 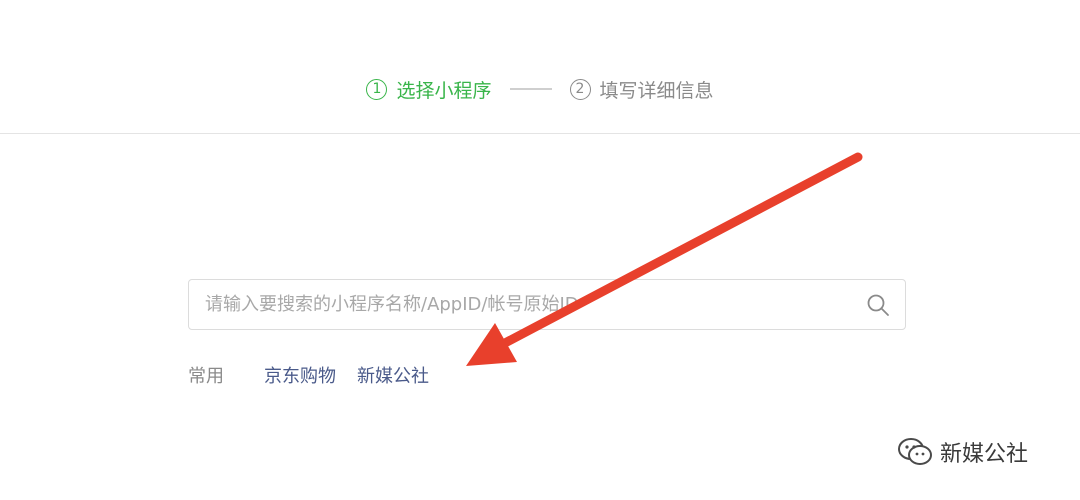 I want to click on step-1-label: 选择小程序, so click(x=444, y=90).